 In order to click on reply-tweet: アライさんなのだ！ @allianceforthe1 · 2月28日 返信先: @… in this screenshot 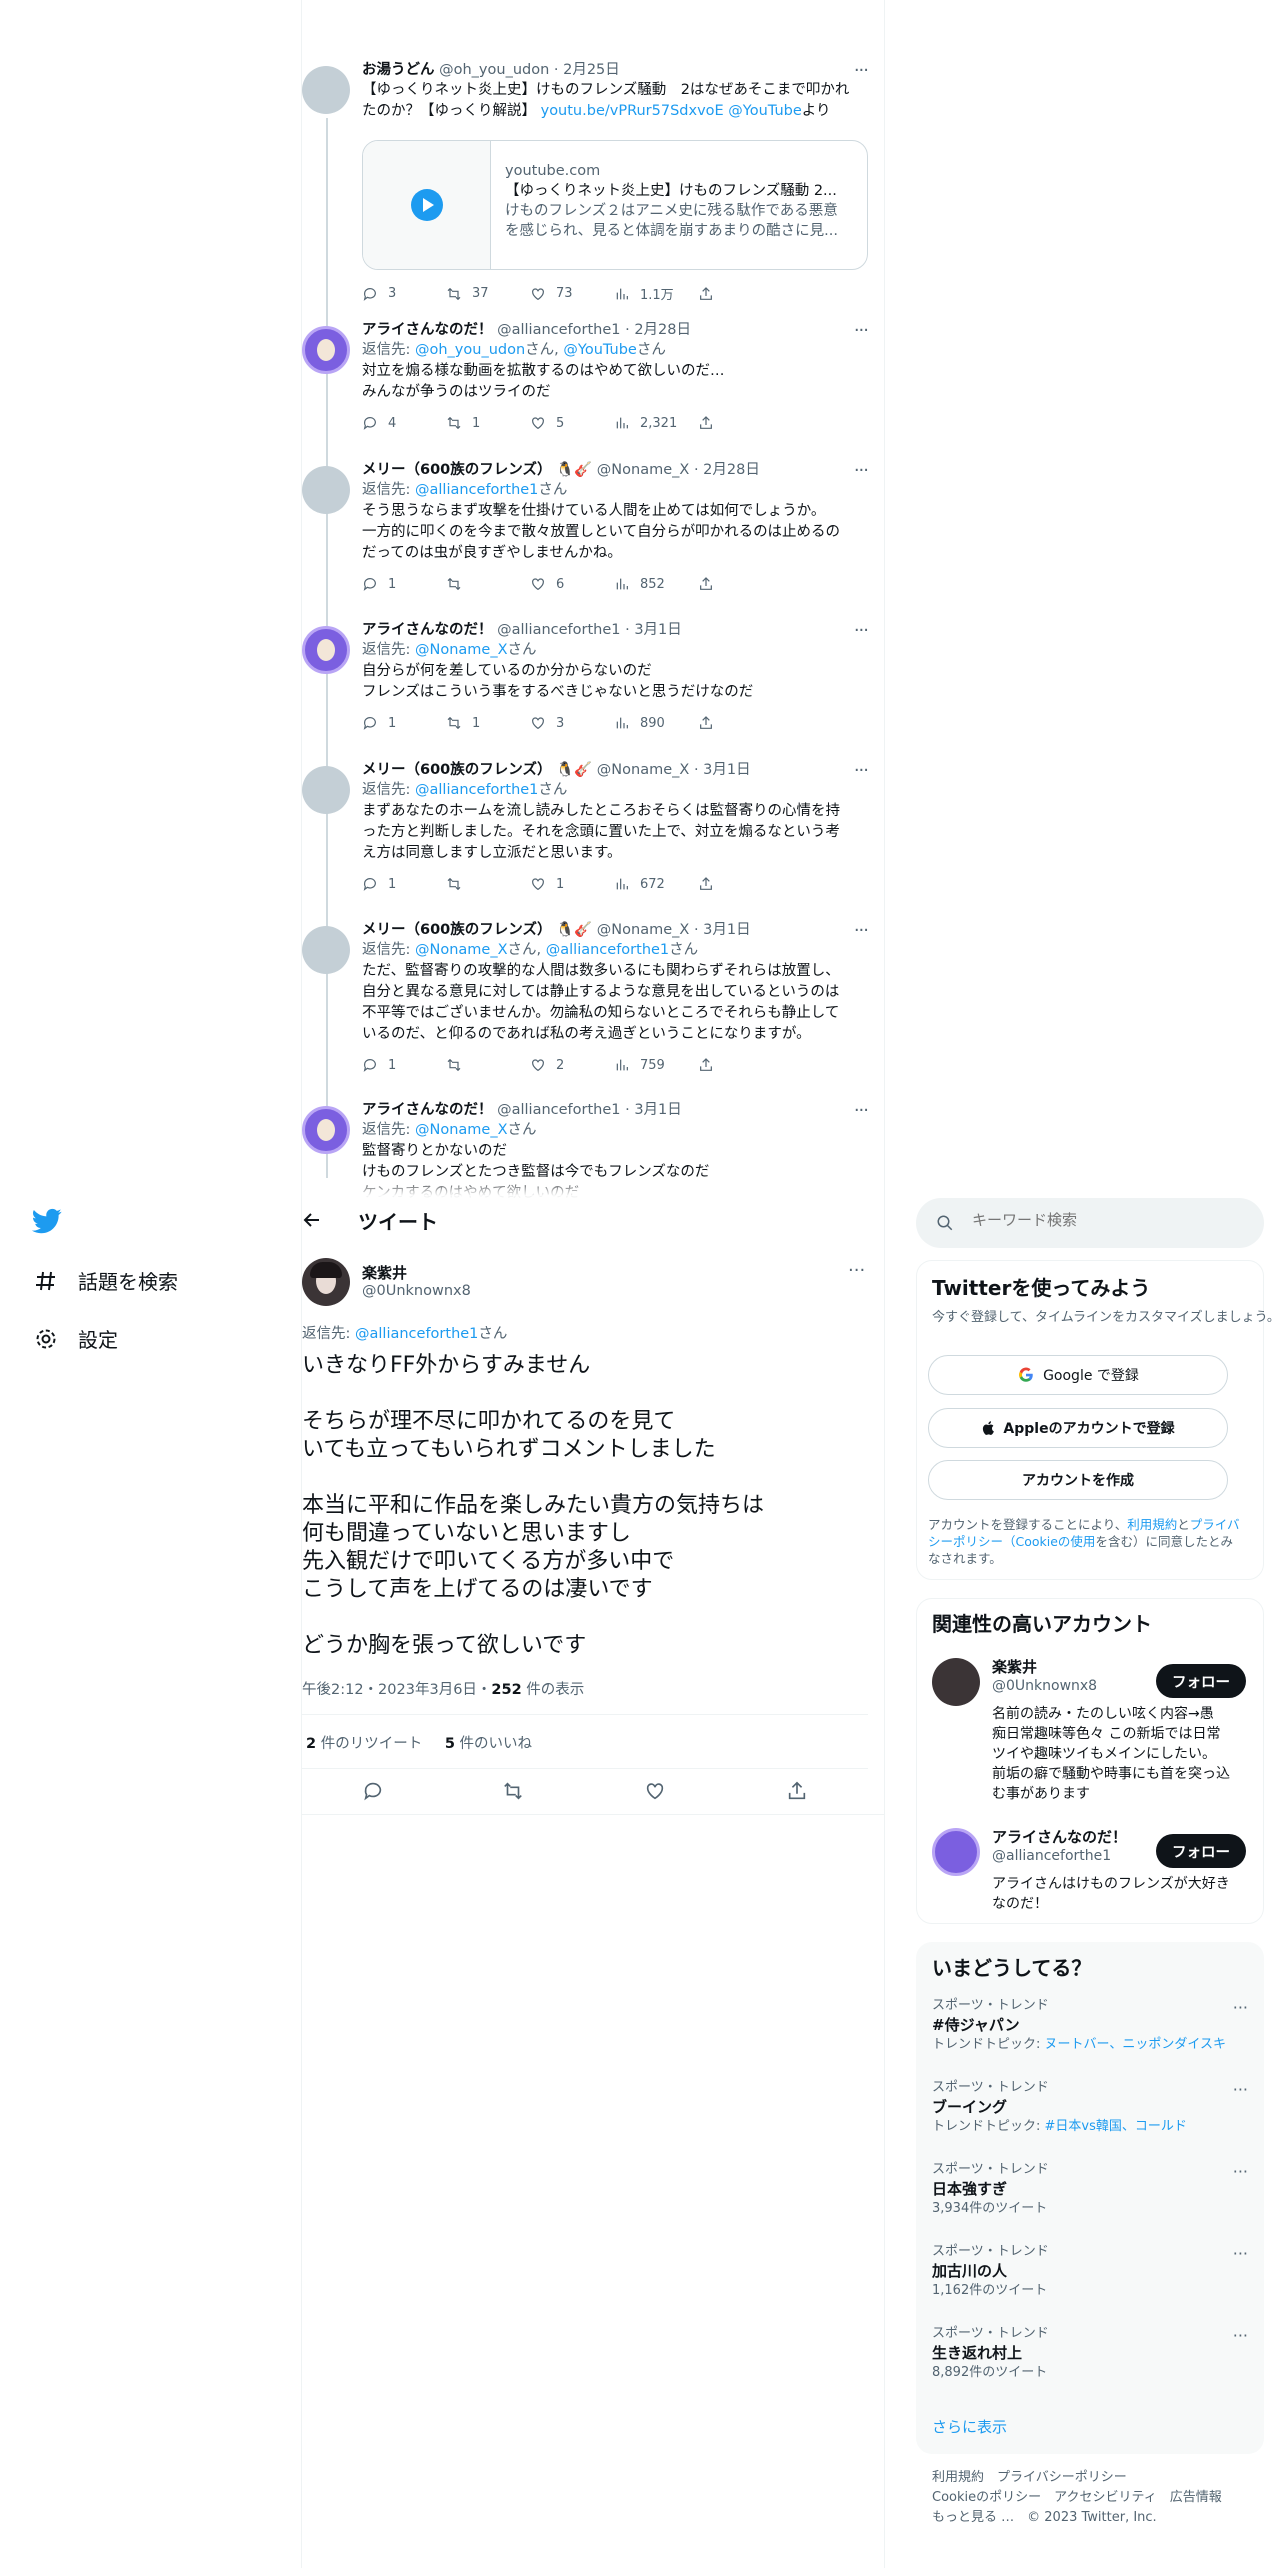, I will do `click(593, 395)`.